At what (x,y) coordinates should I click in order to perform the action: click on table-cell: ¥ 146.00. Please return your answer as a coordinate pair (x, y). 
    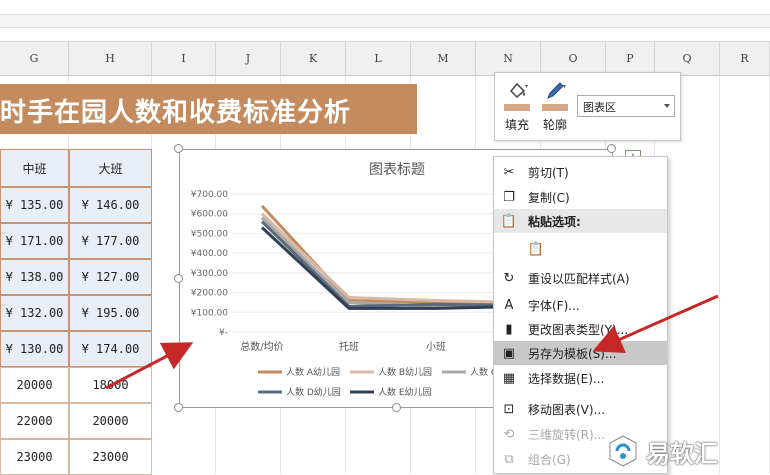
    Looking at the image, I should click on (110, 205).